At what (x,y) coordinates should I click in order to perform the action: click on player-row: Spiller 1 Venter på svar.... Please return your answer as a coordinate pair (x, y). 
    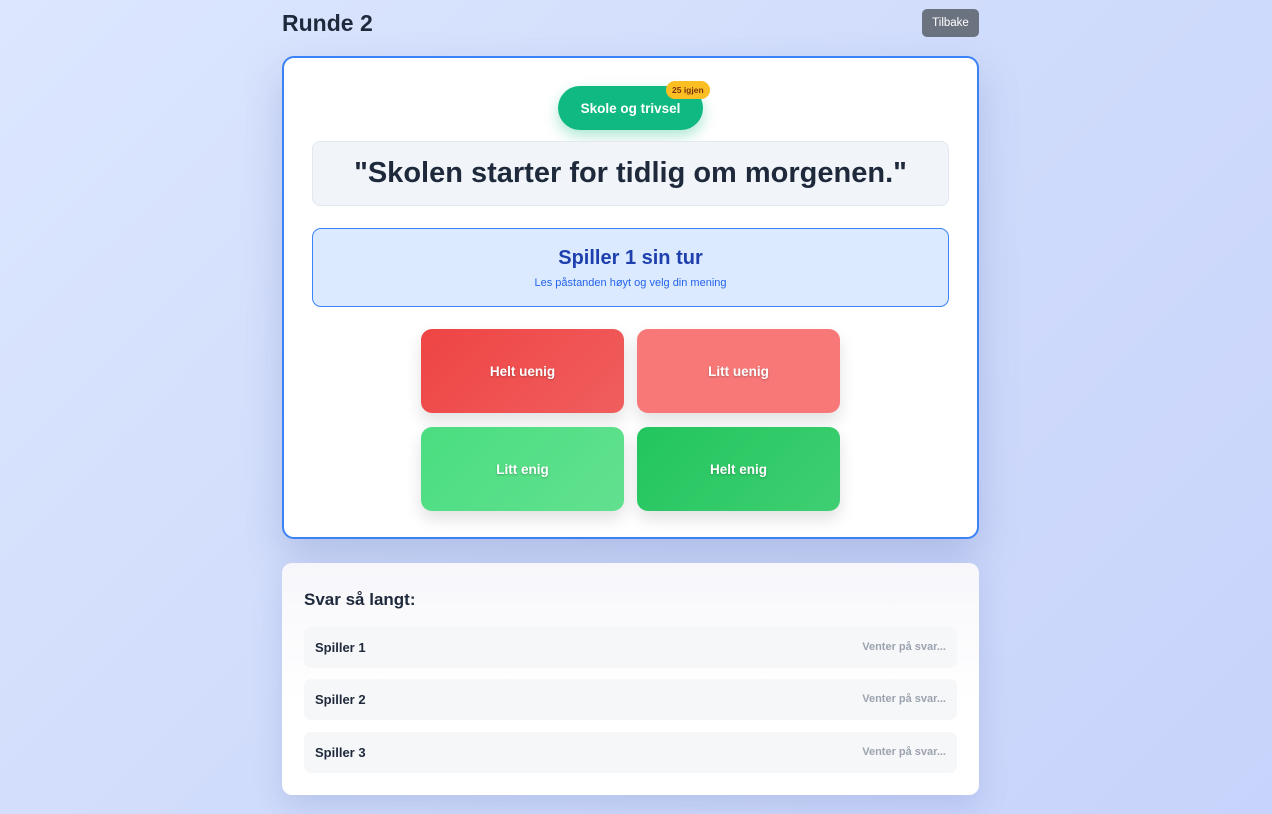
    Looking at the image, I should click on (630, 647).